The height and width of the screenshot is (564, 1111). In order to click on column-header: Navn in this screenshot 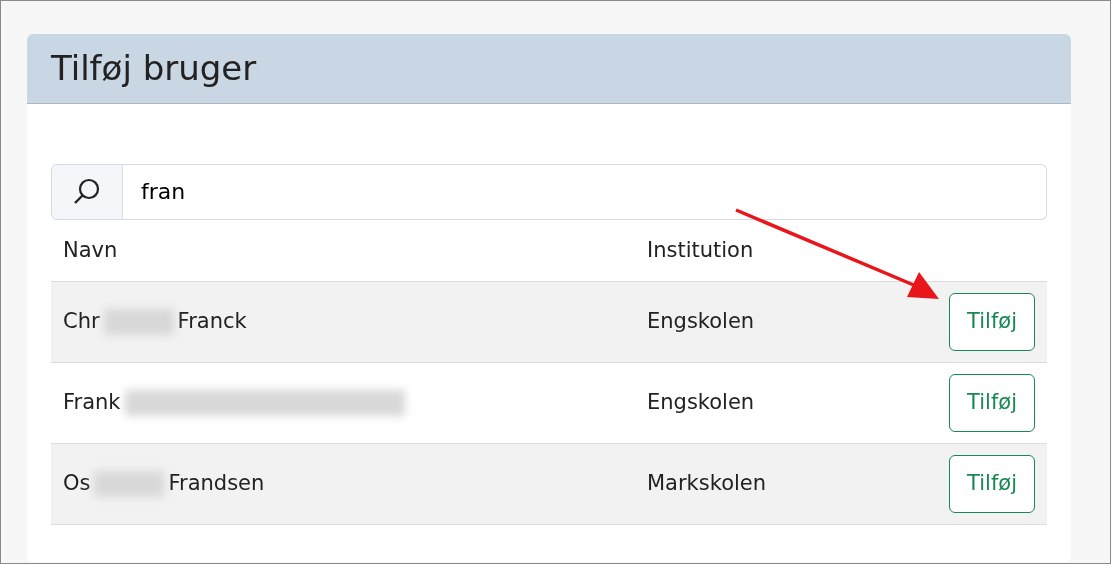, I will do `click(90, 250)`.